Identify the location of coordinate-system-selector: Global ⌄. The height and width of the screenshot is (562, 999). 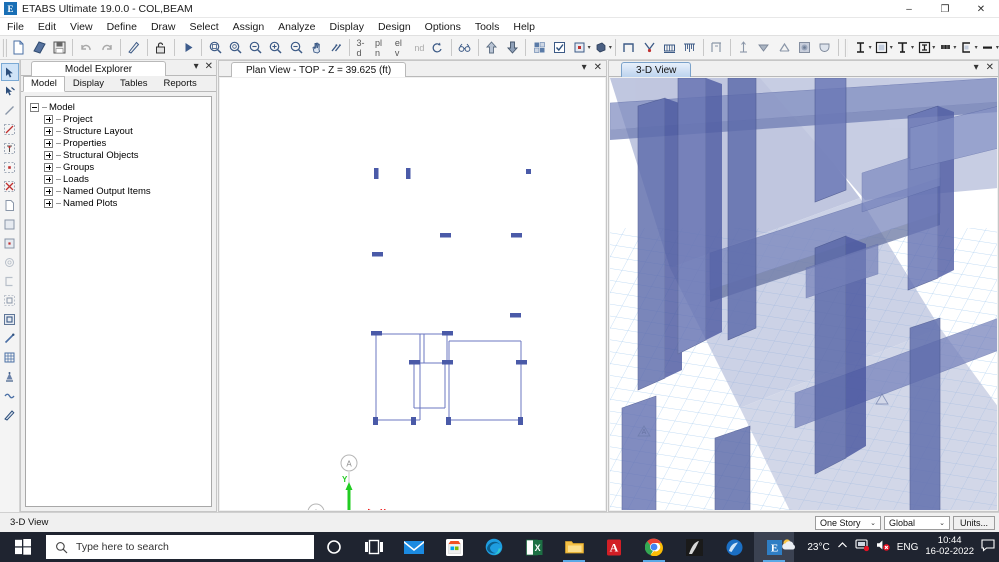
(916, 522).